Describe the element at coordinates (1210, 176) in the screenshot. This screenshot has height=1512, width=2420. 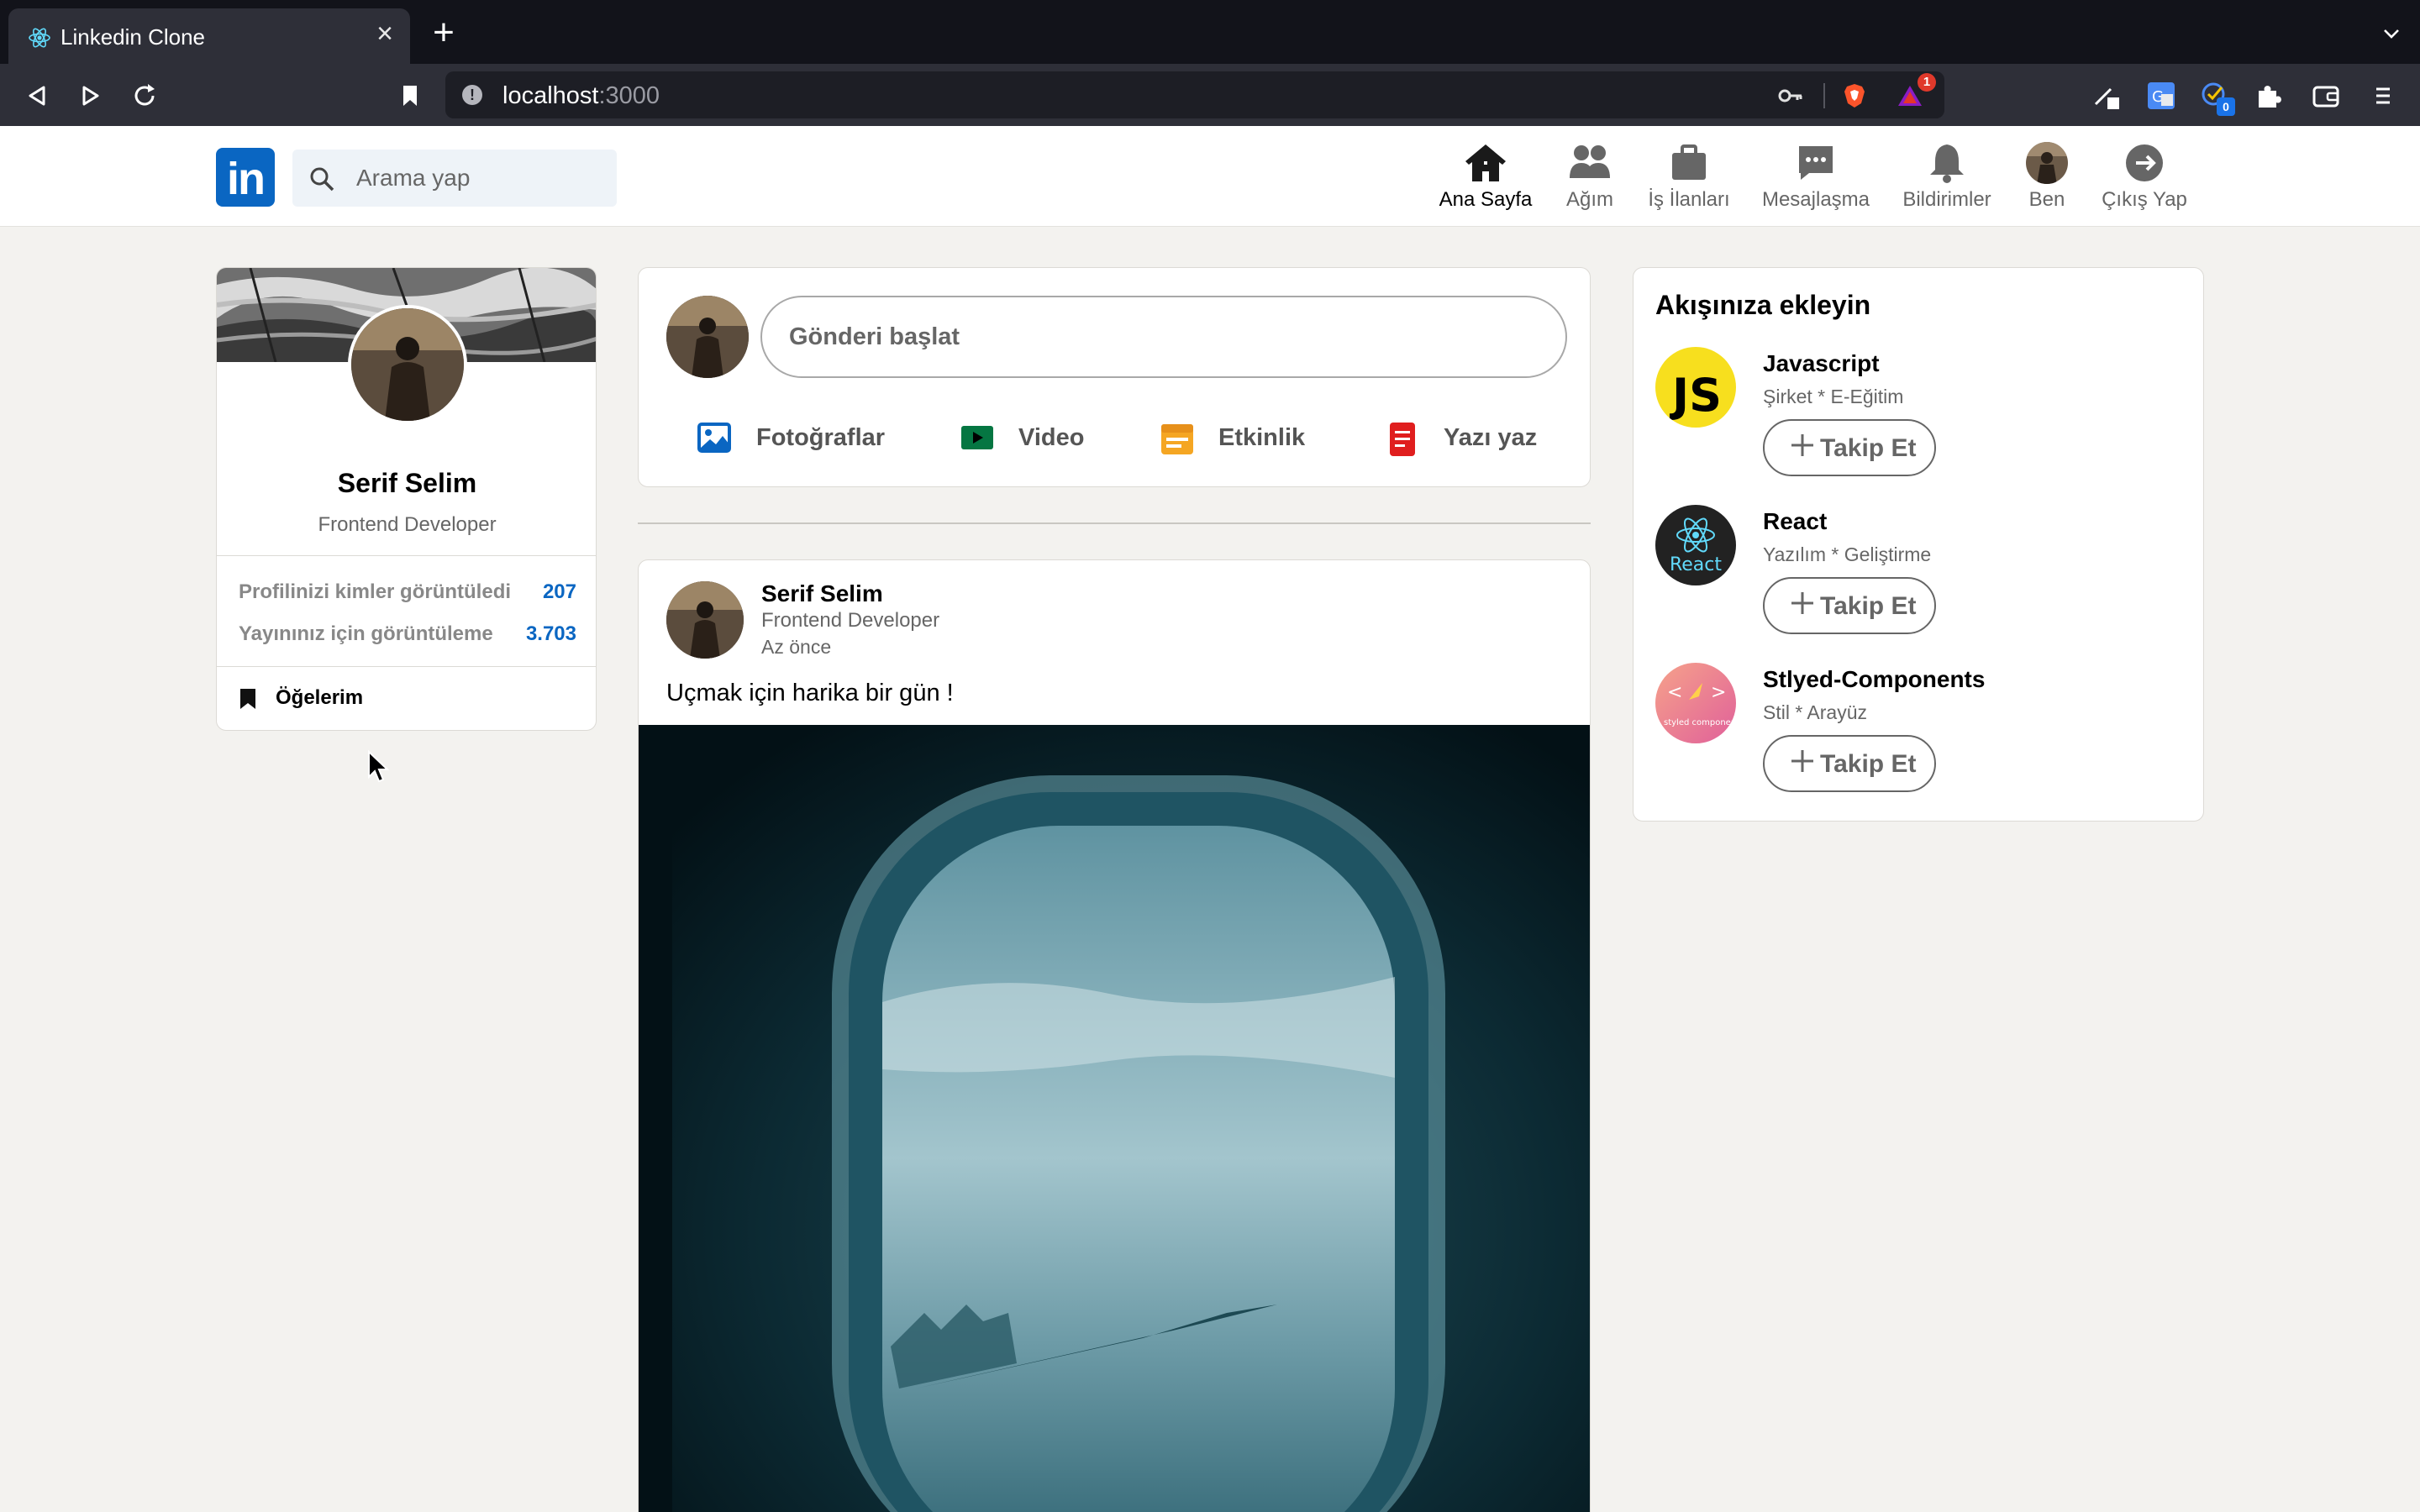
I see `app-header: in Ana Sayfa Ağım İş İlanları` at that location.